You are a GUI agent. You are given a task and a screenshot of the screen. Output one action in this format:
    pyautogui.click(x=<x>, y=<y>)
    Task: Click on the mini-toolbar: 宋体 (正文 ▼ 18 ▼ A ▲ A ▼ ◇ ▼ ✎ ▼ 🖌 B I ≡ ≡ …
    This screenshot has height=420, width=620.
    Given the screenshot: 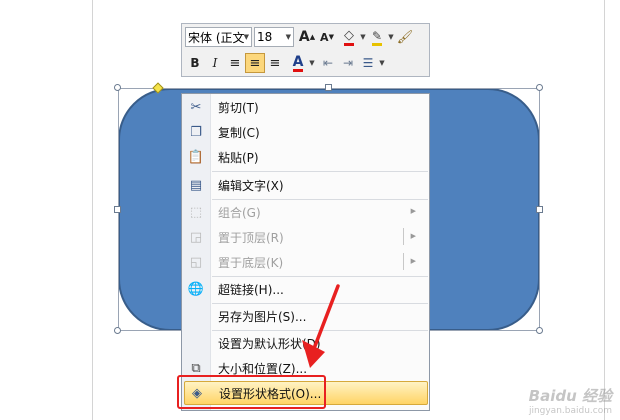 What is the action you would take?
    pyautogui.click(x=305, y=50)
    